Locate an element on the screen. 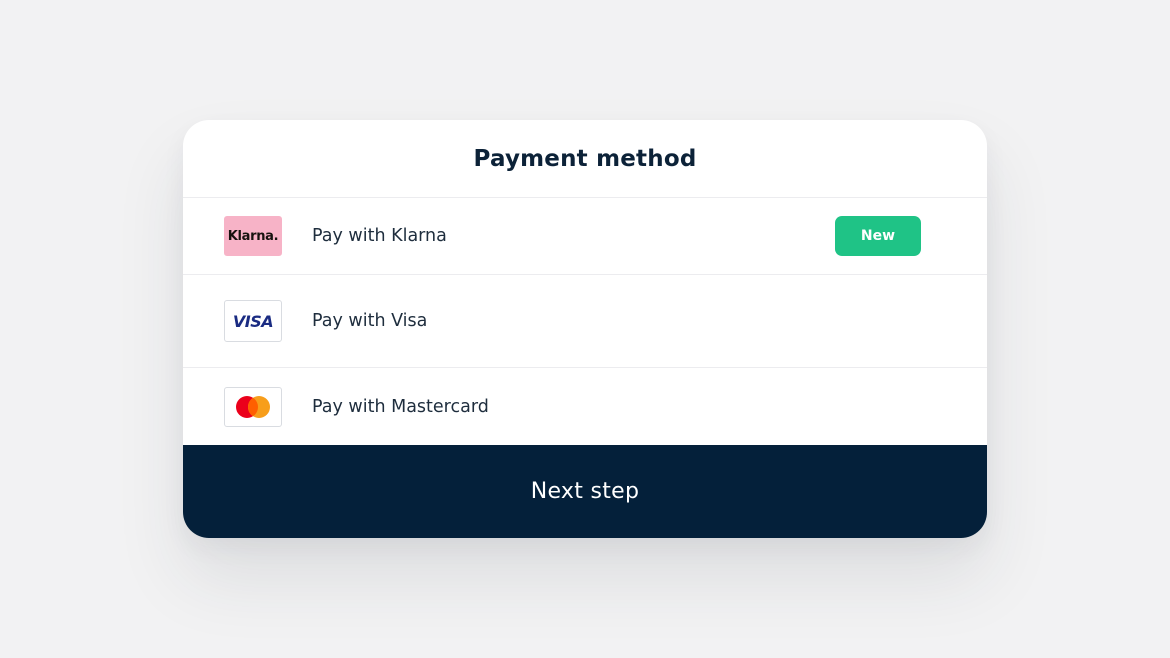  payment-option-label: Pay with Visa is located at coordinates (370, 321).